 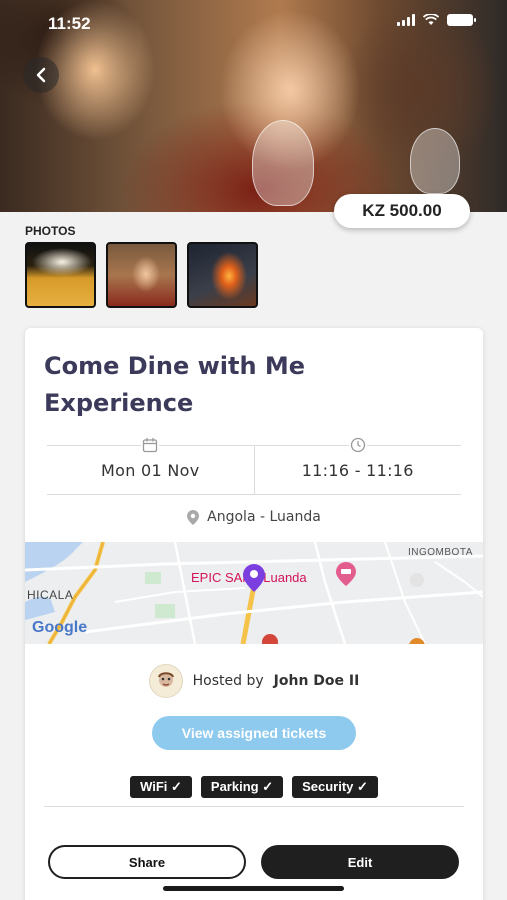 I want to click on event-time: 11:16 - 11:16, so click(x=357, y=470).